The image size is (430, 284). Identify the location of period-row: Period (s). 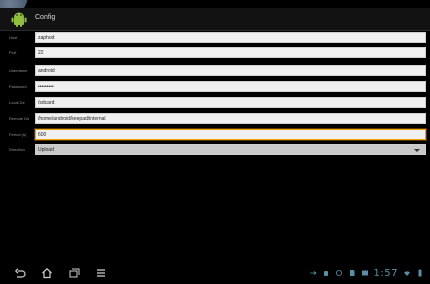
(215, 135).